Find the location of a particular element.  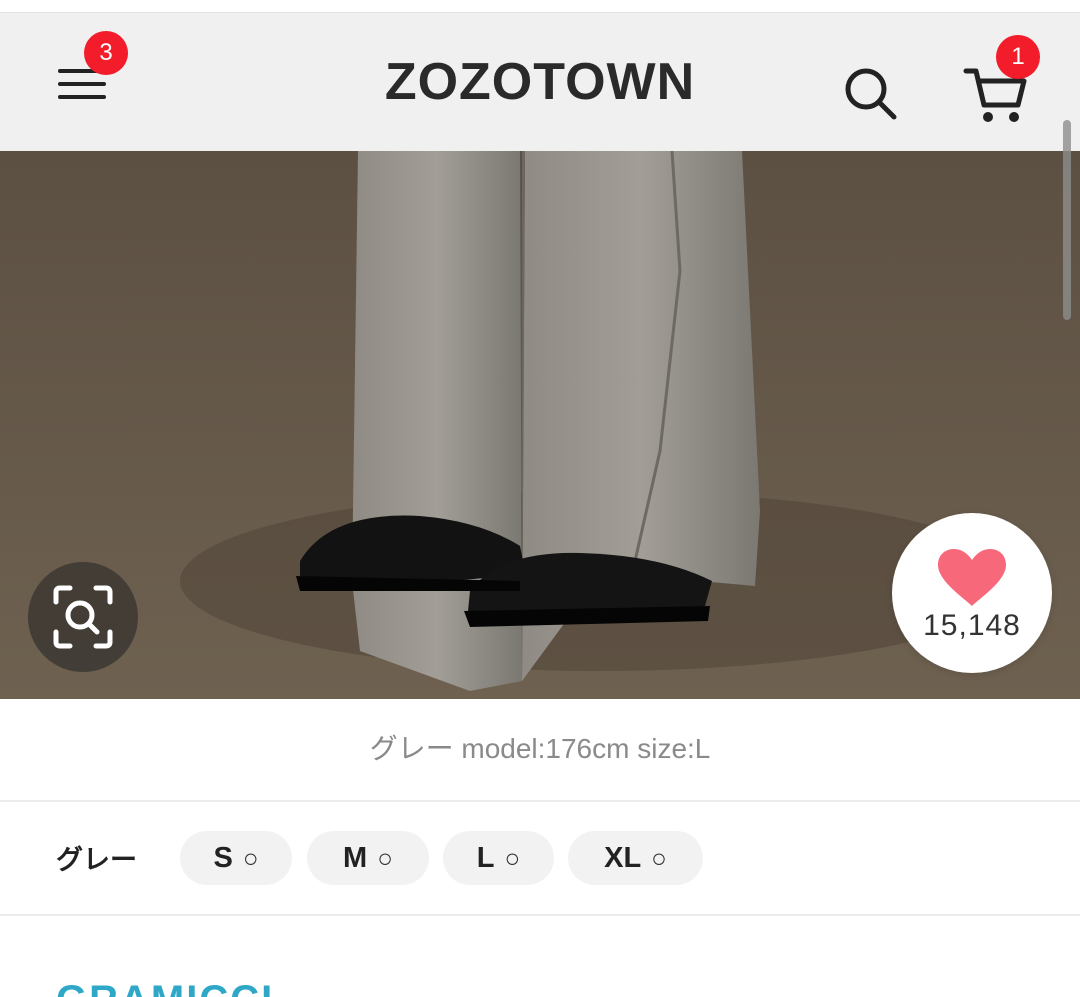

size-option-s: S ○ is located at coordinates (236, 858).